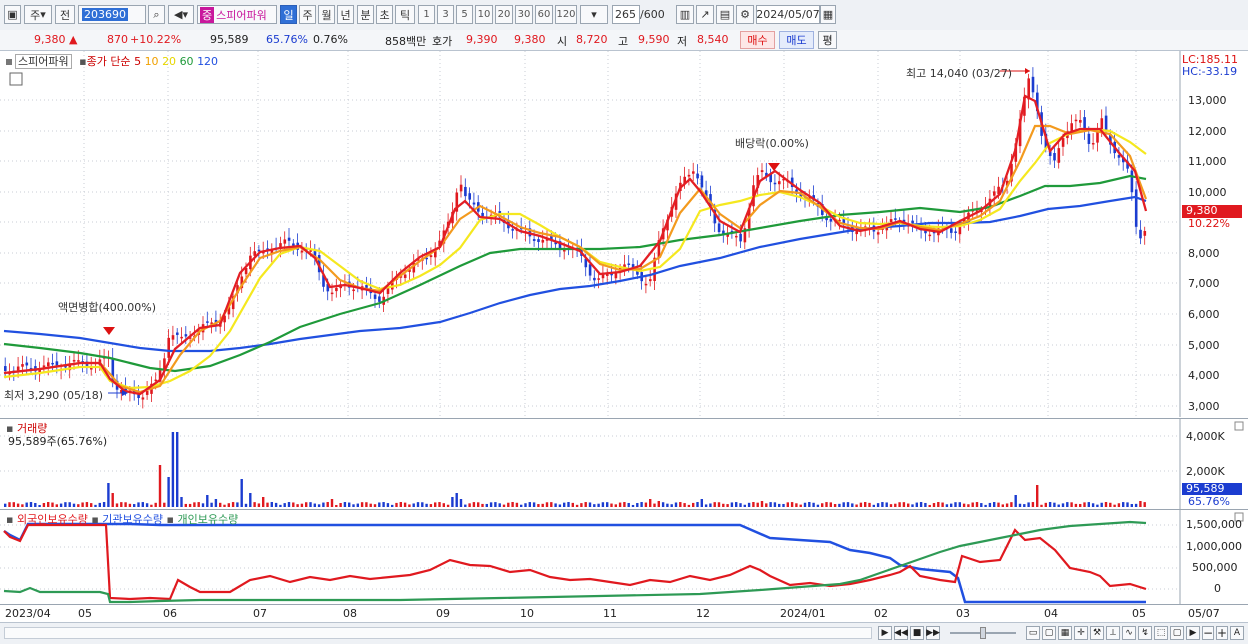 Image resolution: width=1248 pixels, height=644 pixels. What do you see at coordinates (828, 14) in the screenshot?
I see `calendar-icon: ▦` at bounding box center [828, 14].